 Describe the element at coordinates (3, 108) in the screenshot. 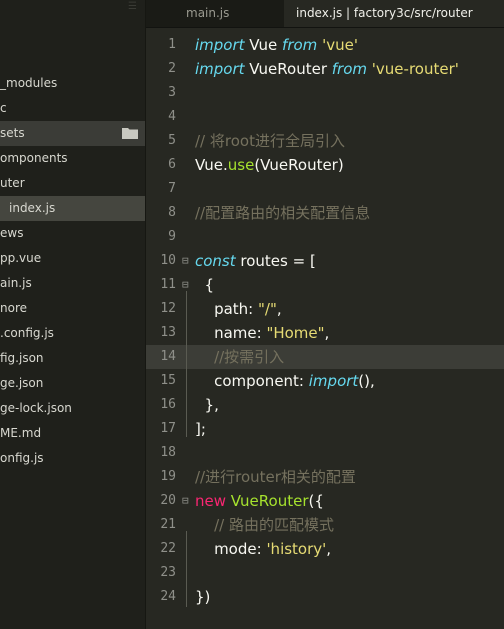

I see `sidebar-item-label: c` at that location.